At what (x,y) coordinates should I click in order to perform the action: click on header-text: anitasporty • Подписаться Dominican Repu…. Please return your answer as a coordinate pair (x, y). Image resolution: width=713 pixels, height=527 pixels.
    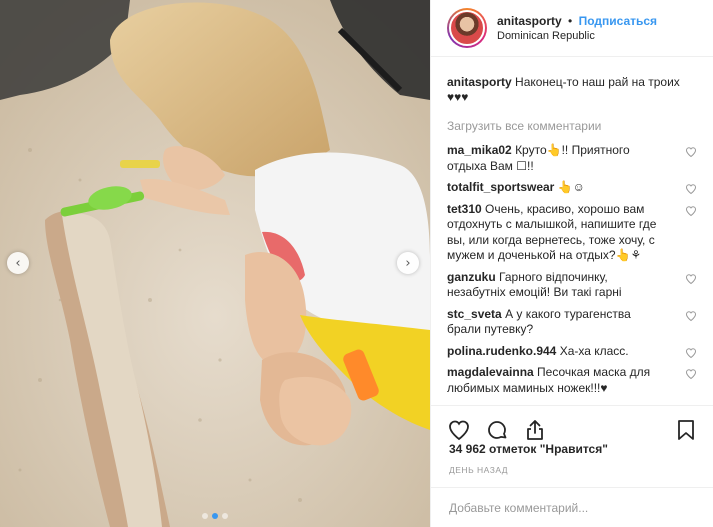
    Looking at the image, I should click on (577, 28).